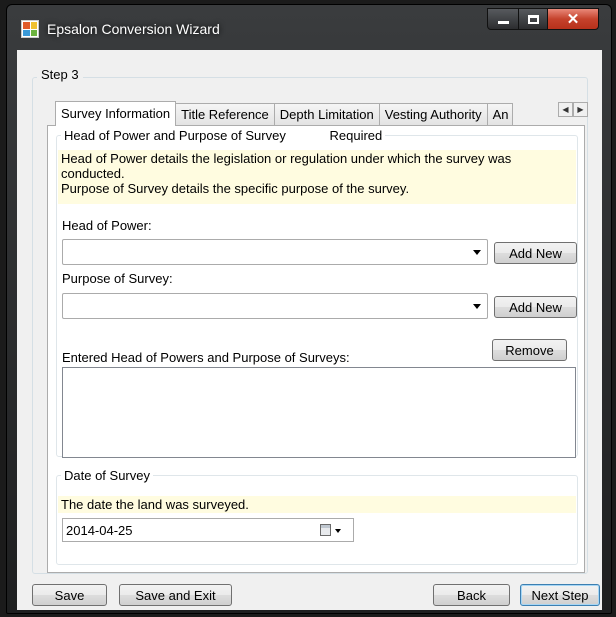  What do you see at coordinates (356, 135) in the screenshot?
I see `required-label: Required` at bounding box center [356, 135].